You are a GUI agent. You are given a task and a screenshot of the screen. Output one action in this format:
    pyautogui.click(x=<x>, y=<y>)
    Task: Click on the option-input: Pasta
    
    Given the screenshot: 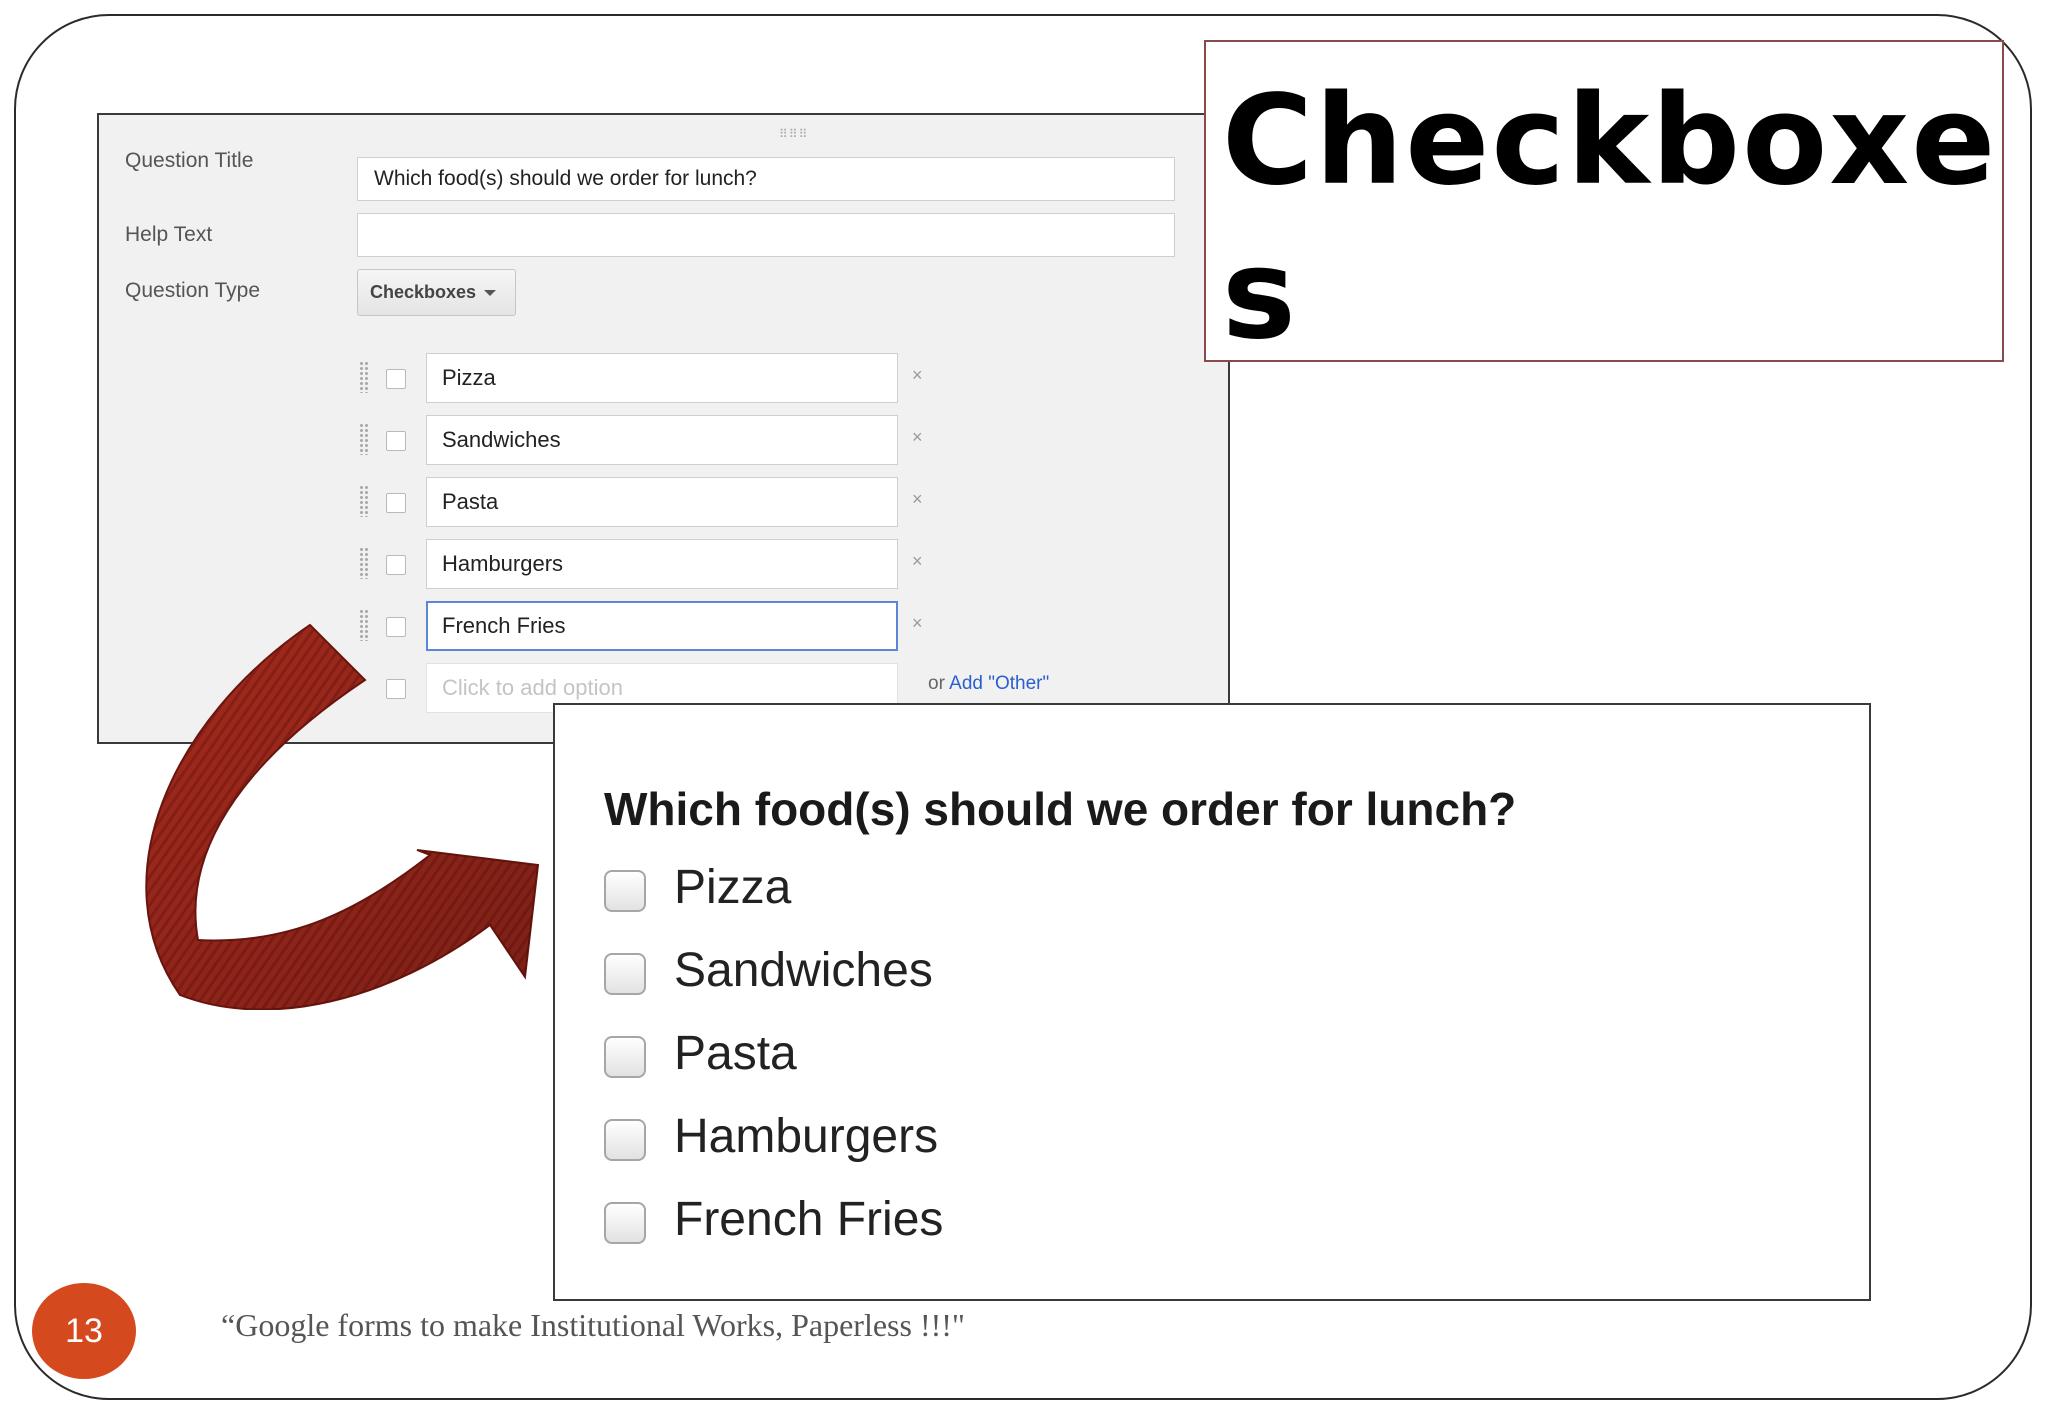 What is the action you would take?
    pyautogui.click(x=662, y=502)
    